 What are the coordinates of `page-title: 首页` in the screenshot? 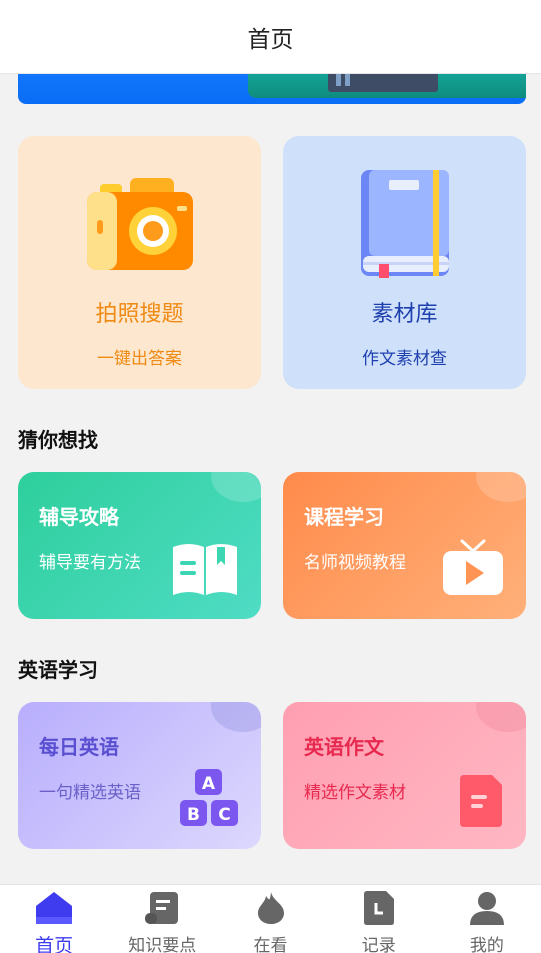 It's located at (270, 39).